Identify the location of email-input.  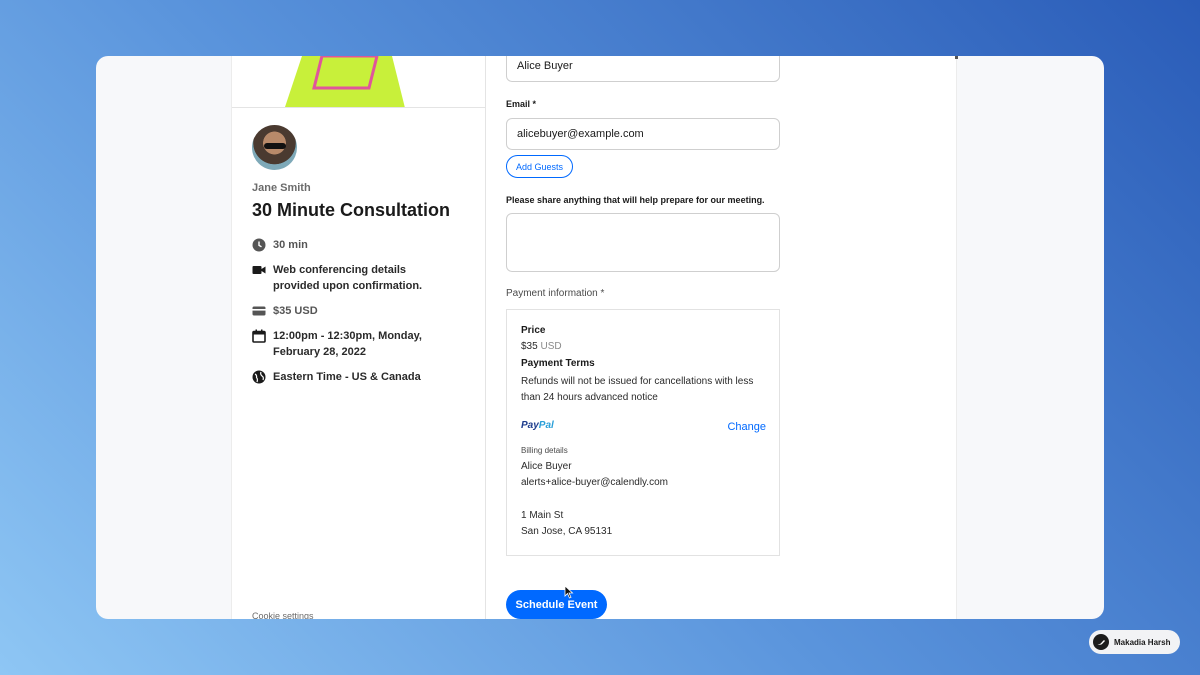
(643, 134).